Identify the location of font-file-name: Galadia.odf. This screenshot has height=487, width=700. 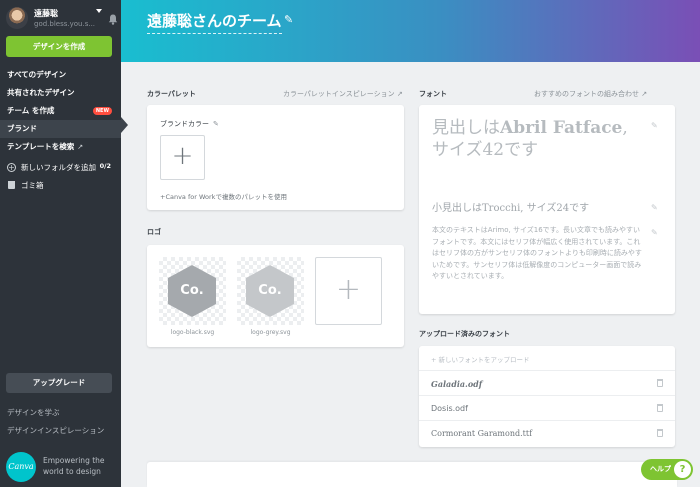
(457, 384).